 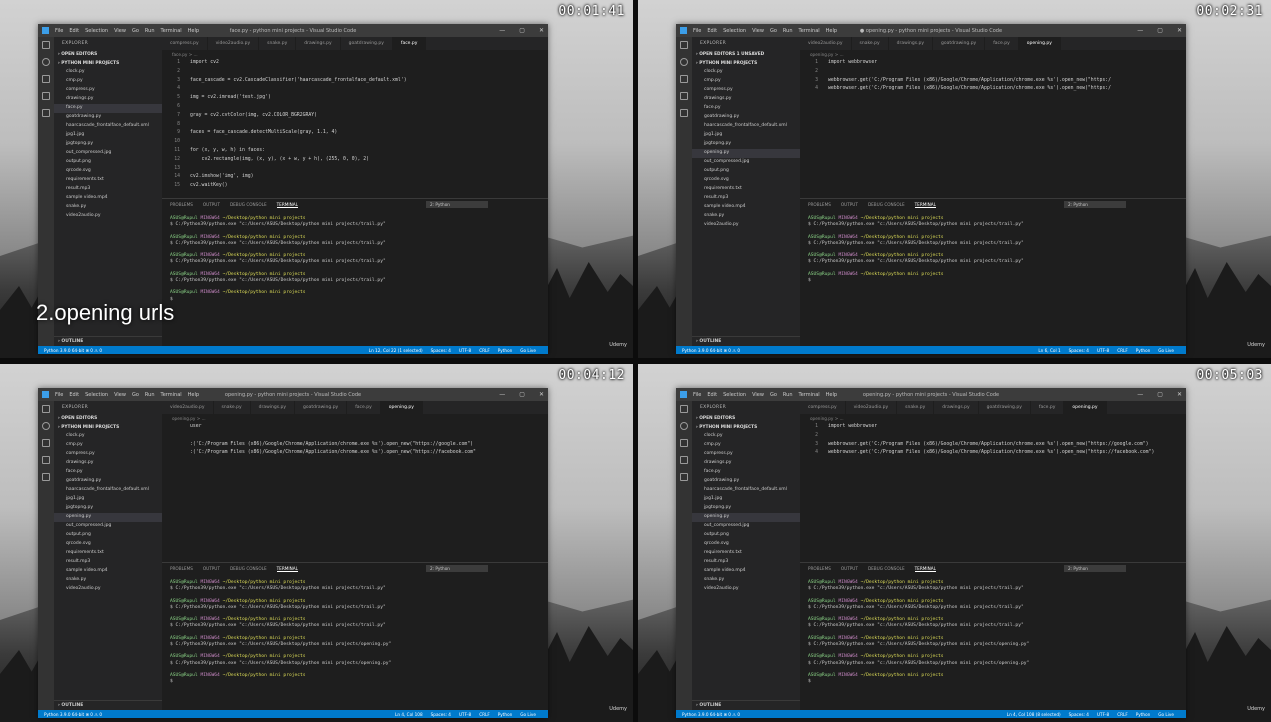 What do you see at coordinates (684, 426) in the screenshot?
I see `search-icon` at bounding box center [684, 426].